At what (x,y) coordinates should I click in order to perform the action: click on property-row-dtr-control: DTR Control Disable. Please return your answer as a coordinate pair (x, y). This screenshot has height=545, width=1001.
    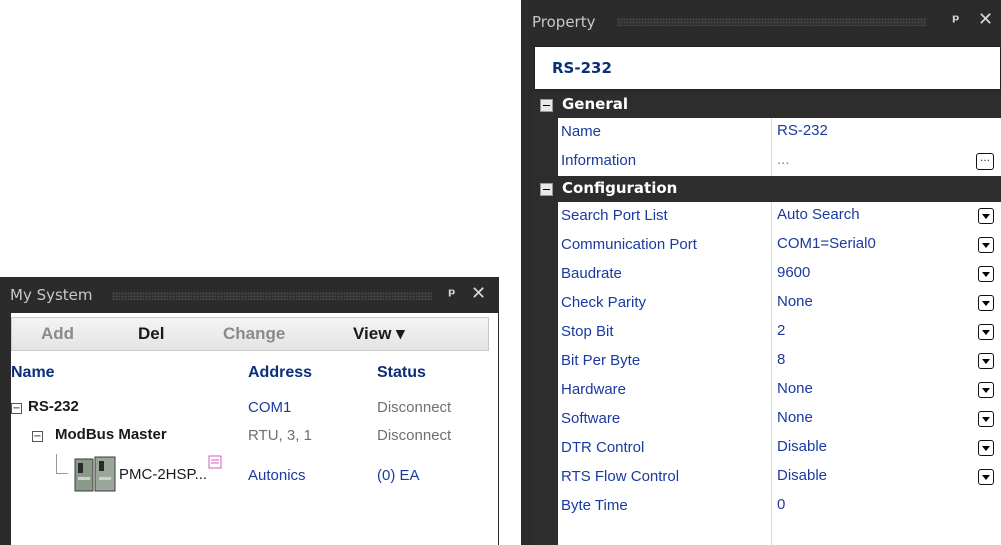
    Looking at the image, I should click on (779, 448).